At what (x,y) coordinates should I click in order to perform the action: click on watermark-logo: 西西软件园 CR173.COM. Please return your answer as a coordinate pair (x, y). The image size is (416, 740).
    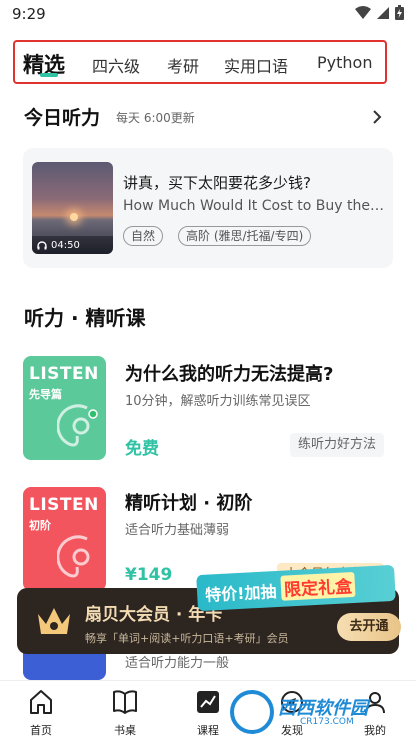
    Looking at the image, I should click on (310, 712).